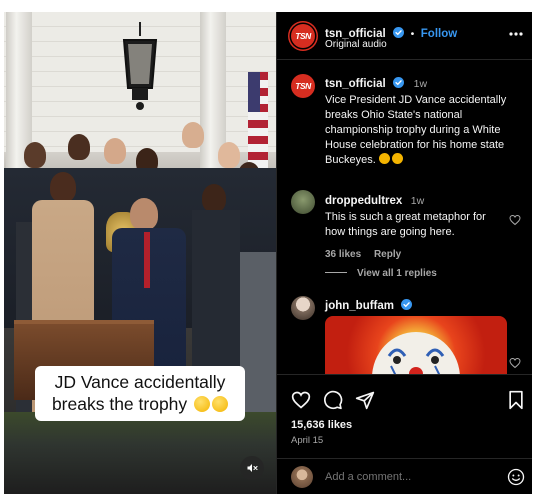  What do you see at coordinates (516, 477) in the screenshot?
I see `emoji-picker-icon` at bounding box center [516, 477].